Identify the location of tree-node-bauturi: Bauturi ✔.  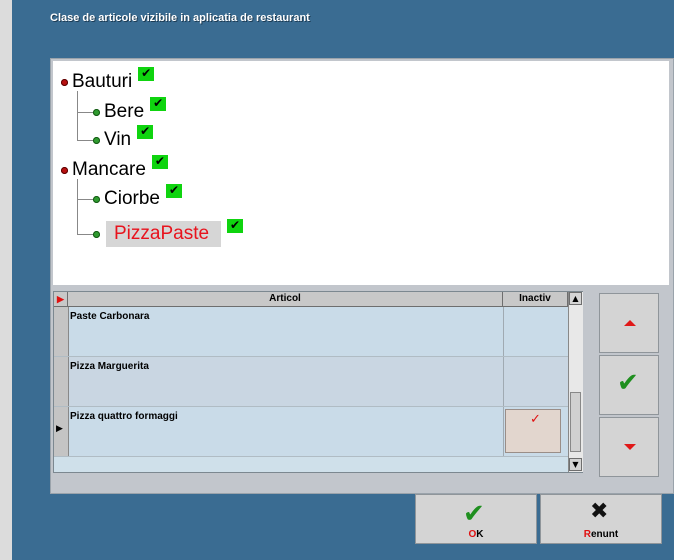
(108, 80).